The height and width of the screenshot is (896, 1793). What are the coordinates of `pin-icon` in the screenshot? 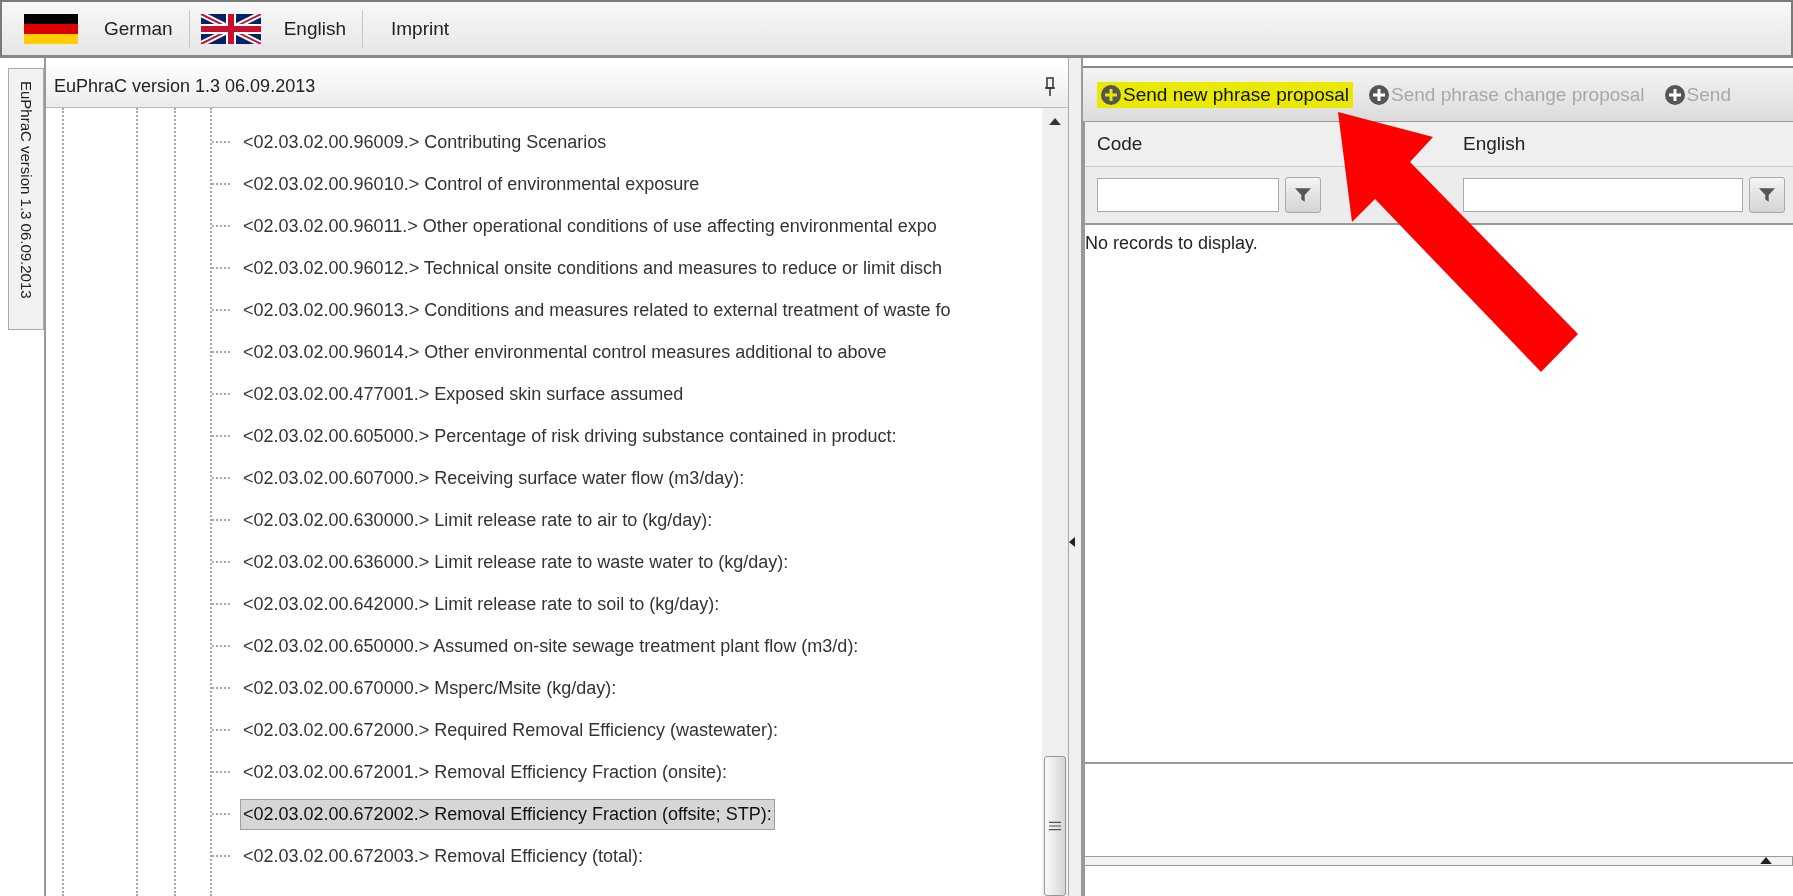 It's located at (1050, 86).